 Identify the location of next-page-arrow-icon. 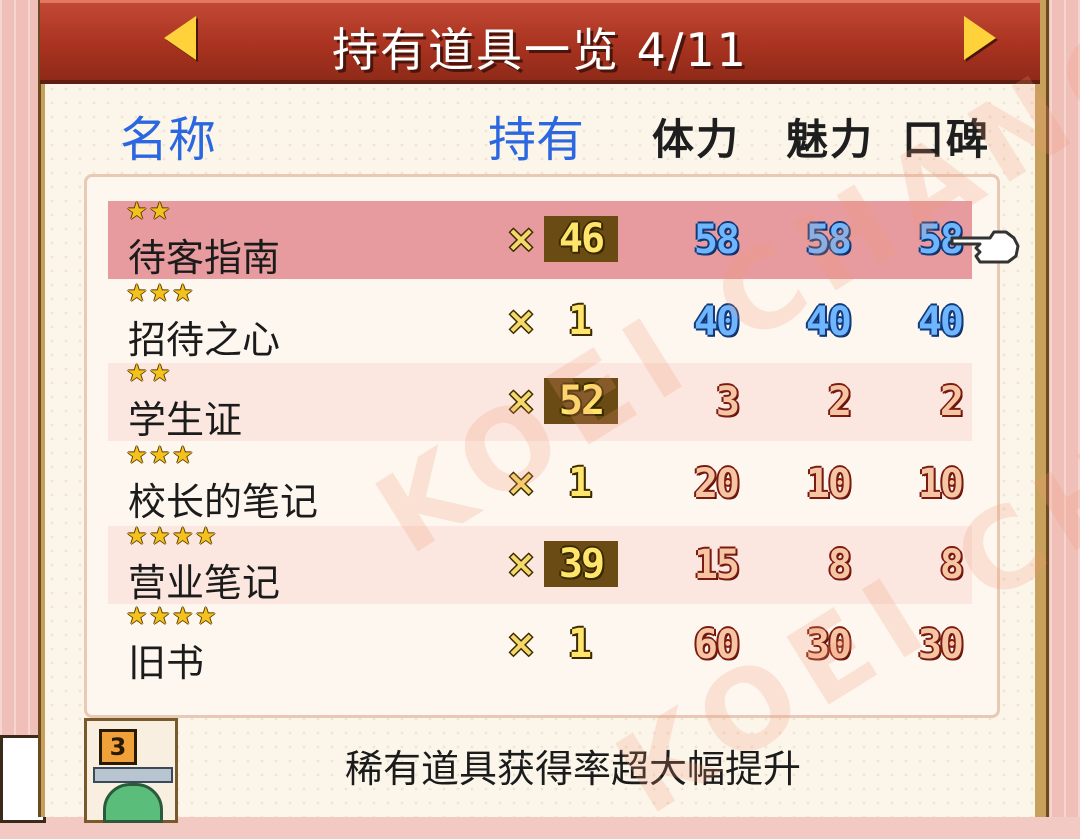
(980, 38).